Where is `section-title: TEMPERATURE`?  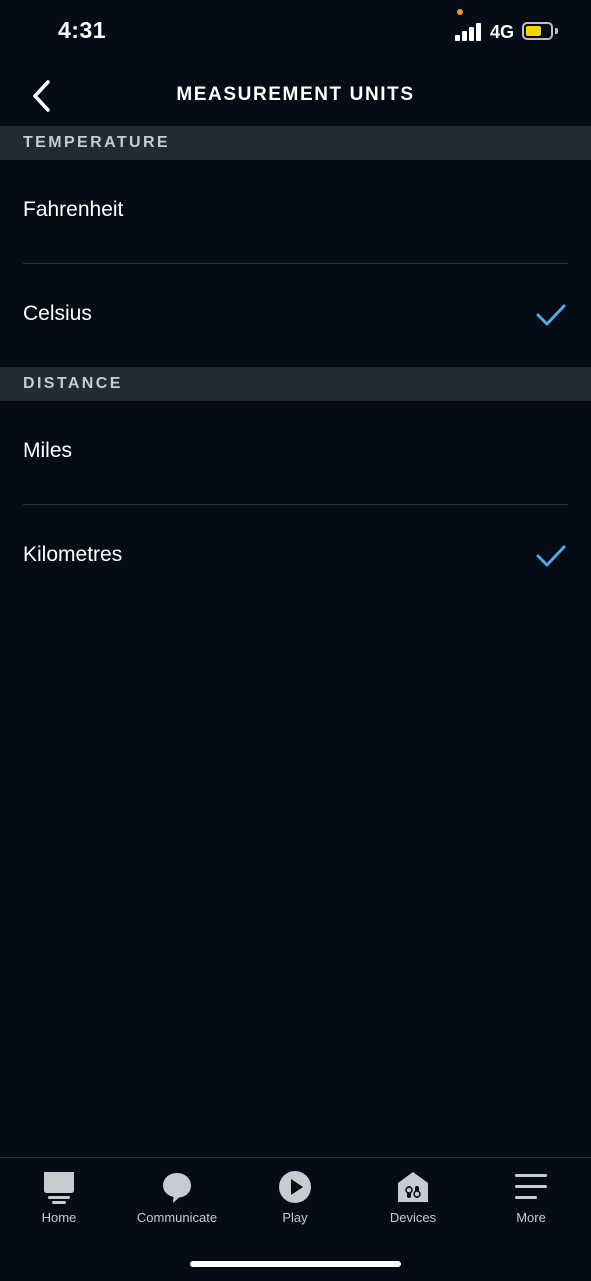 section-title: TEMPERATURE is located at coordinates (96, 142).